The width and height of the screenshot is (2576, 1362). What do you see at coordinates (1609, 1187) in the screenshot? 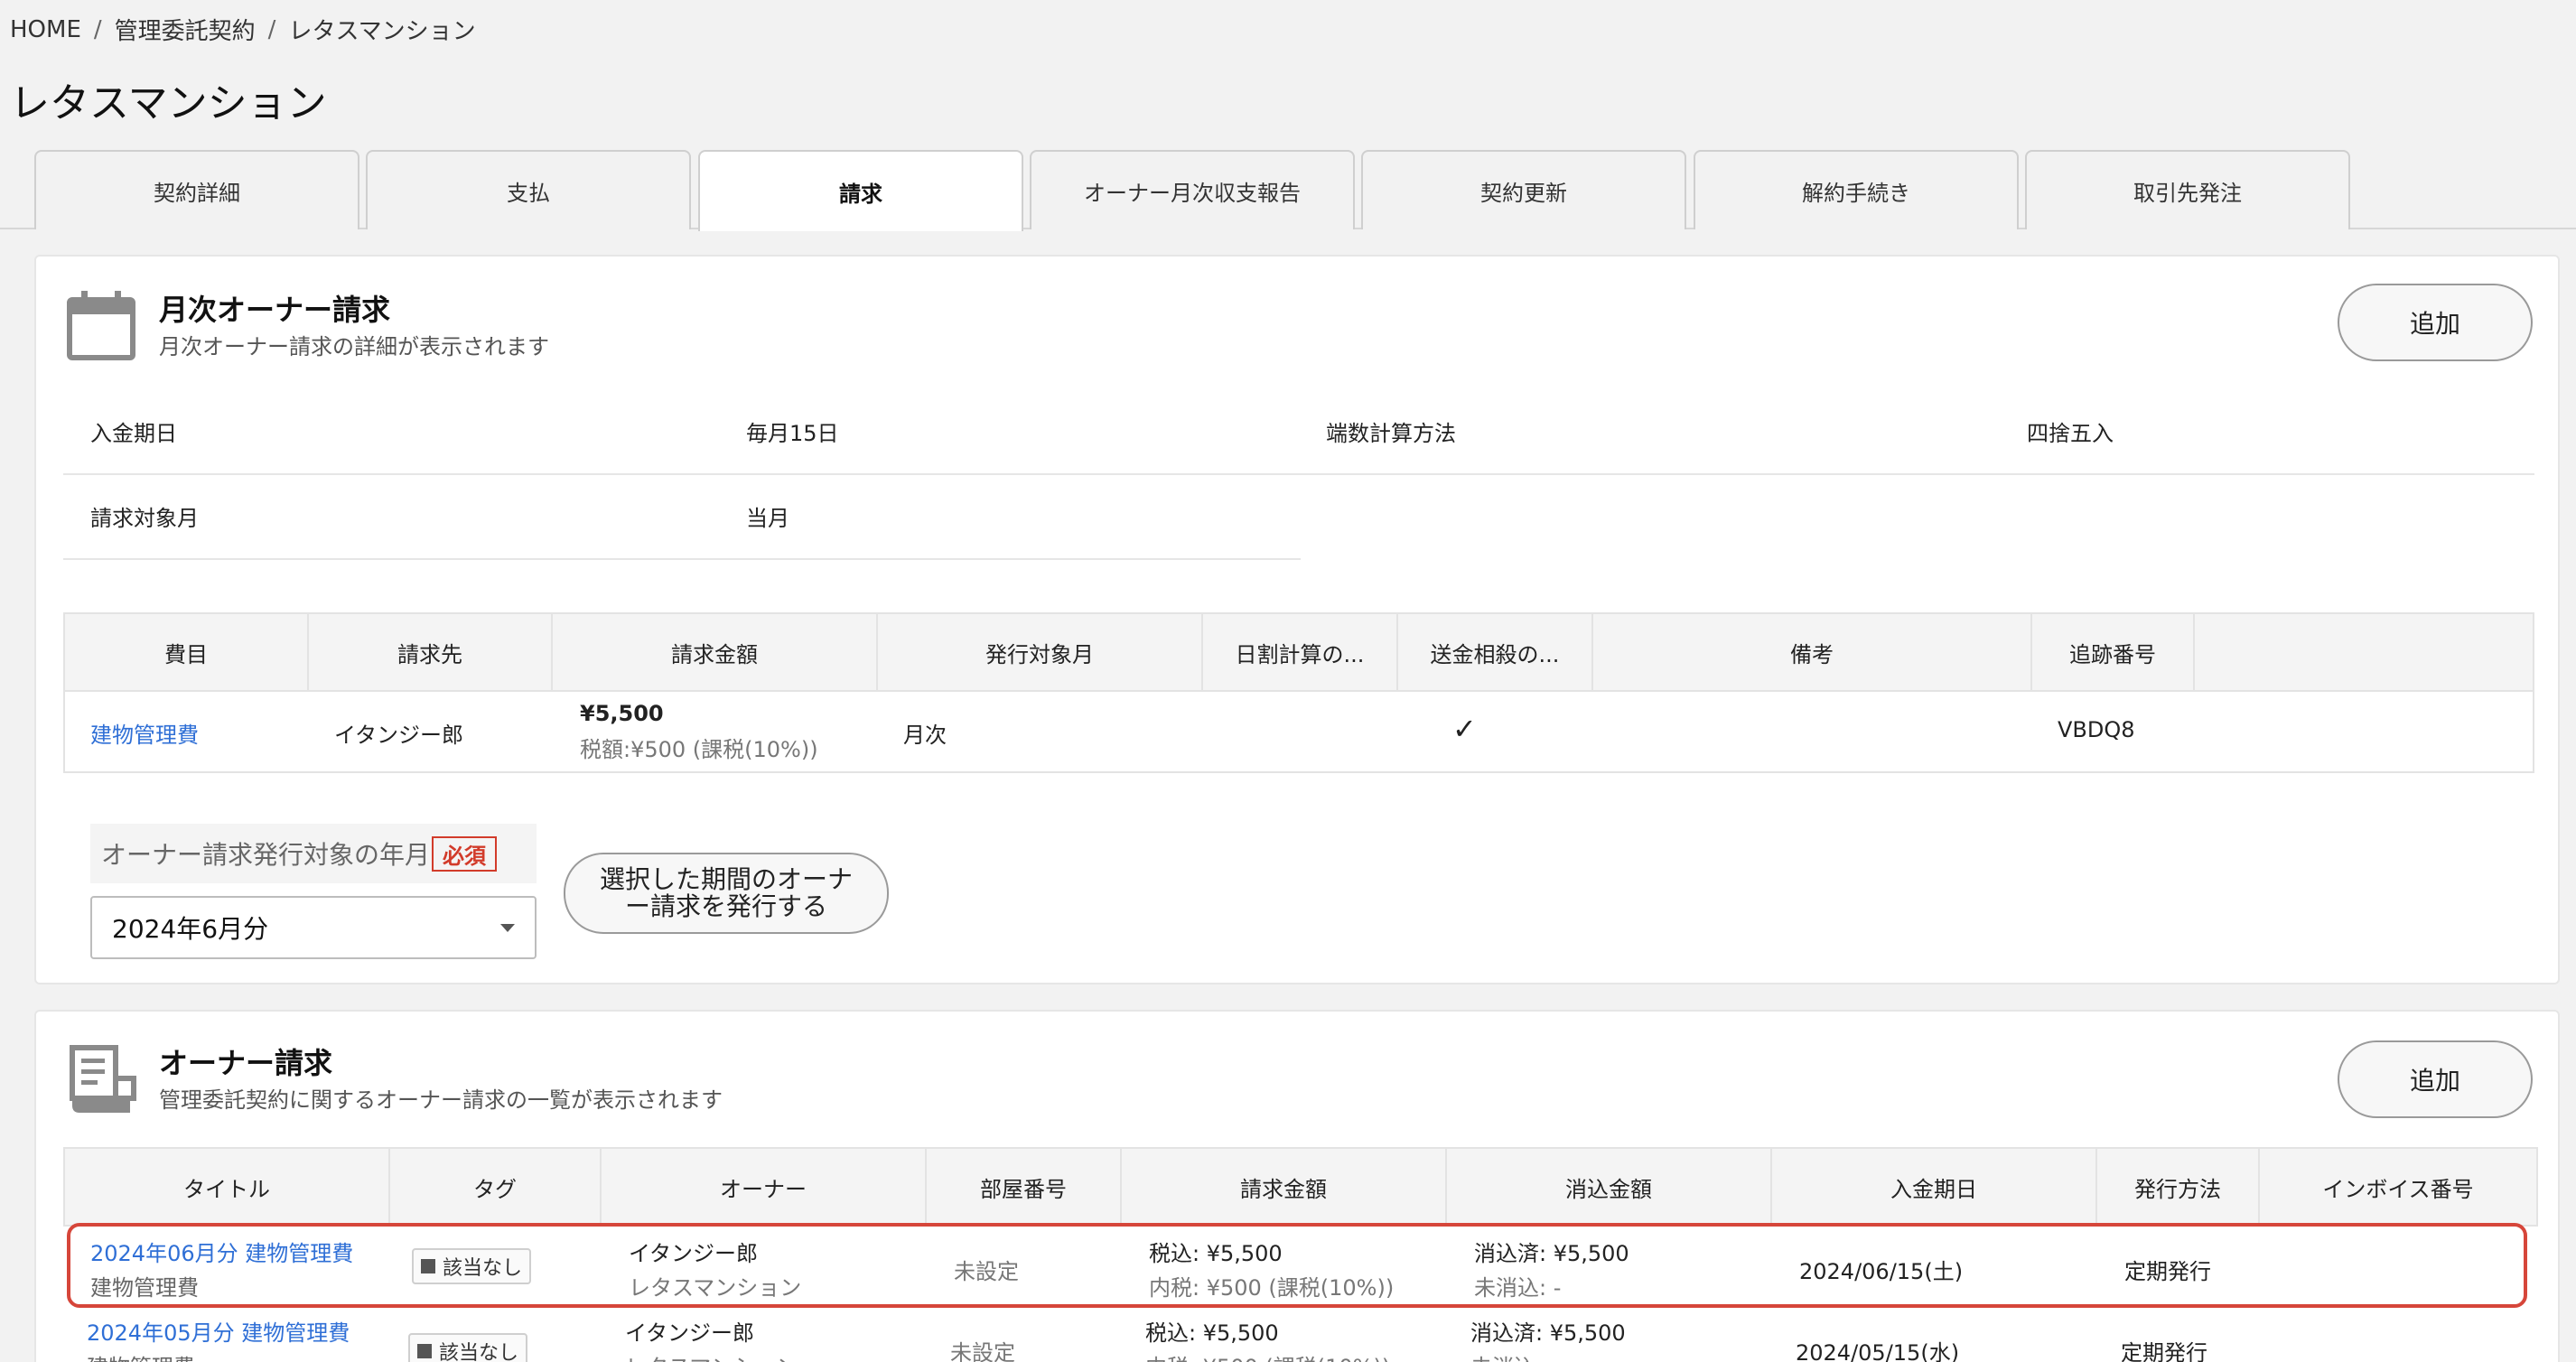
I see `col-reconciled: 消込金額` at bounding box center [1609, 1187].